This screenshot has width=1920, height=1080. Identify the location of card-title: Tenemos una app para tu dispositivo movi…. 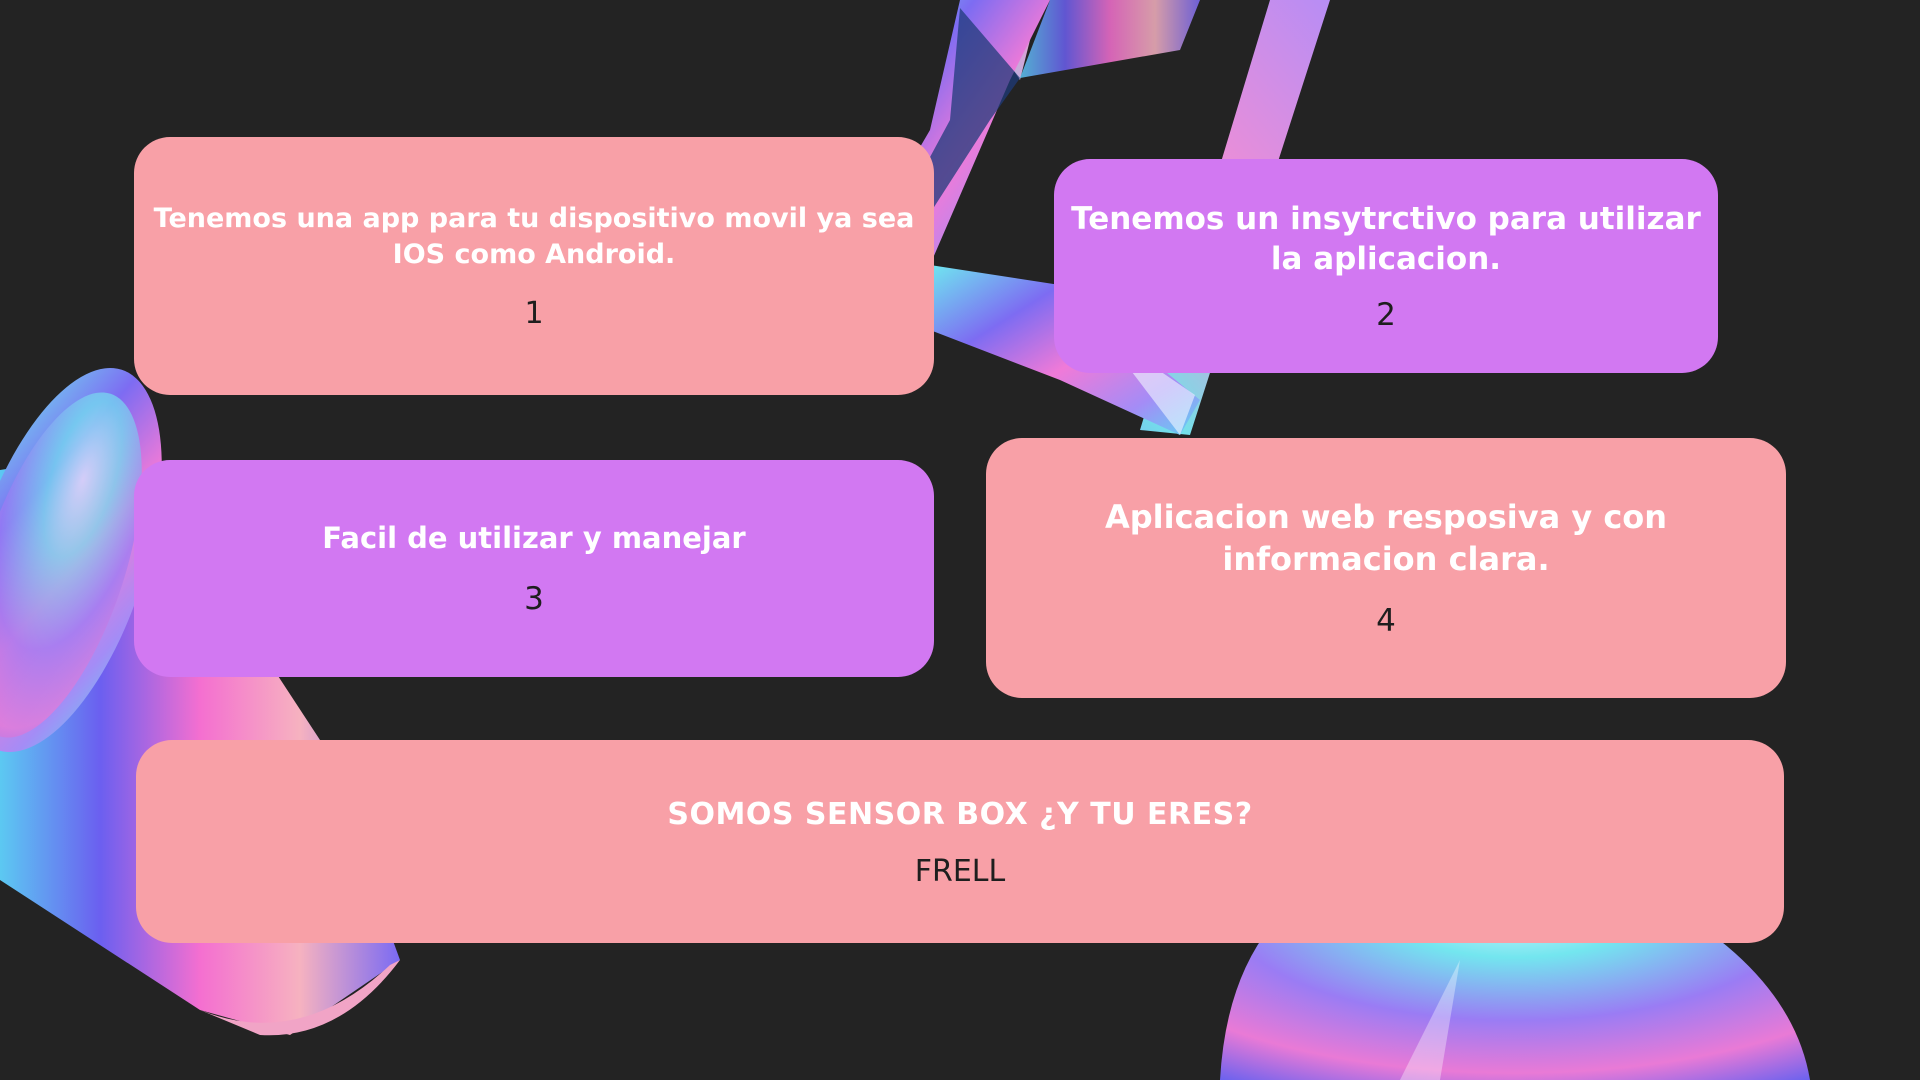
(534, 236).